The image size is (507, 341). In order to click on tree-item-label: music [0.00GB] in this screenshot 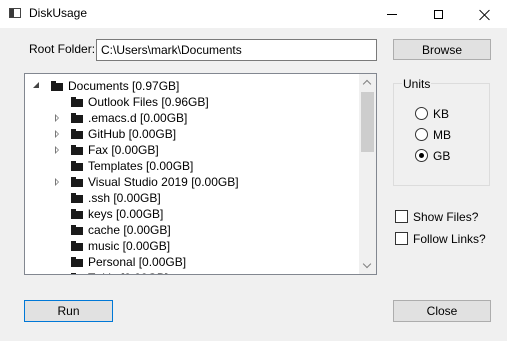, I will do `click(129, 246)`.